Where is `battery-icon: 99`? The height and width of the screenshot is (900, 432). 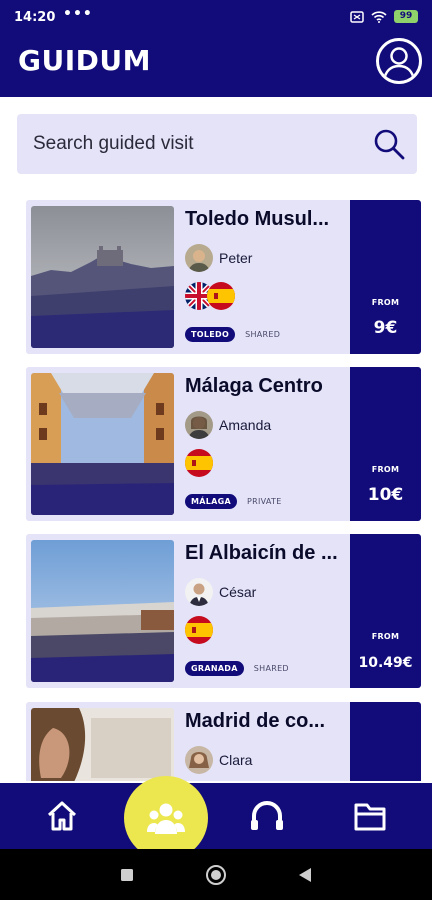 battery-icon: 99 is located at coordinates (406, 16).